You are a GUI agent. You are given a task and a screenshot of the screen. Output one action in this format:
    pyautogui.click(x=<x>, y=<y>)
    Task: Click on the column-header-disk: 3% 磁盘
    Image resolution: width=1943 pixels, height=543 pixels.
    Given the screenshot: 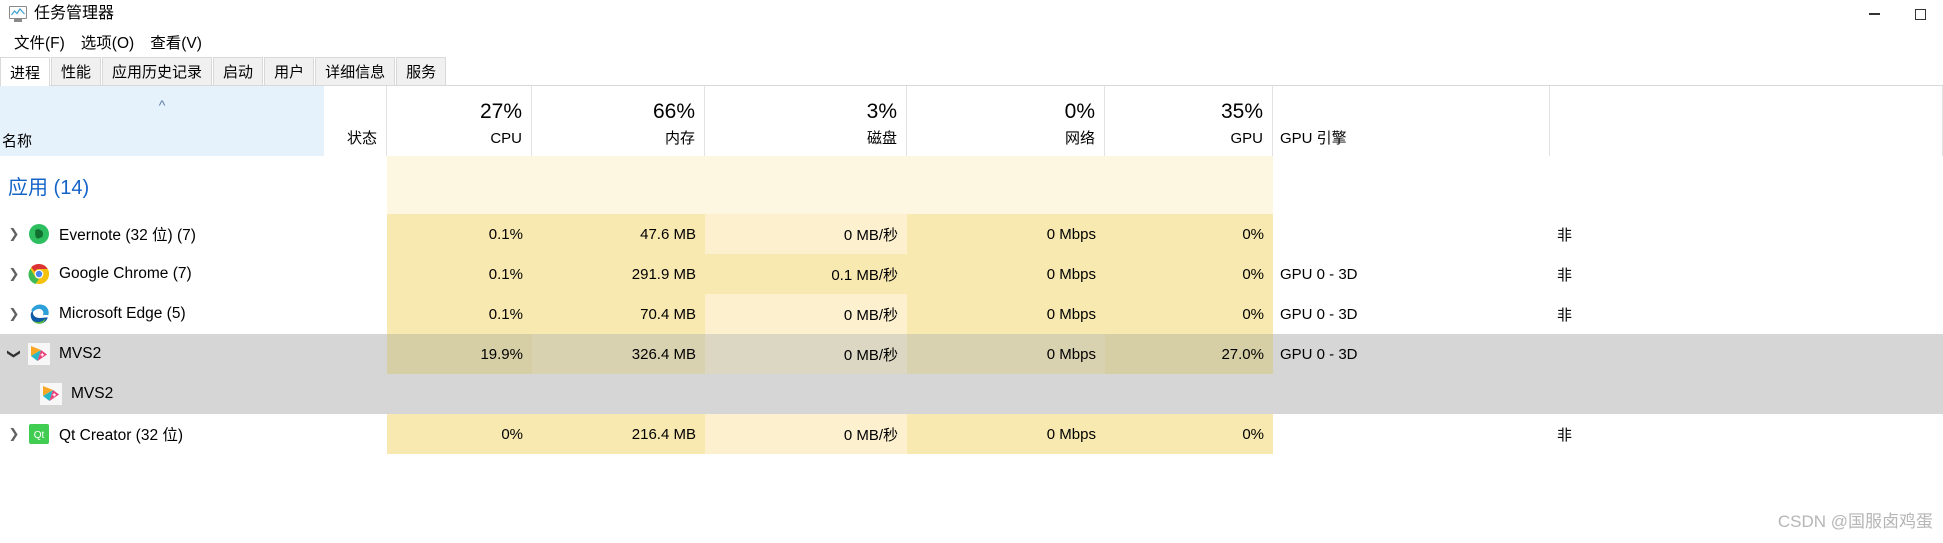 What is the action you would take?
    pyautogui.click(x=806, y=121)
    